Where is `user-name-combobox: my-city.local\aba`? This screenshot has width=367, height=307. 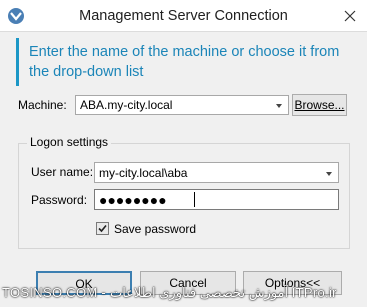
user-name-combobox: my-city.local\aba is located at coordinates (216, 172).